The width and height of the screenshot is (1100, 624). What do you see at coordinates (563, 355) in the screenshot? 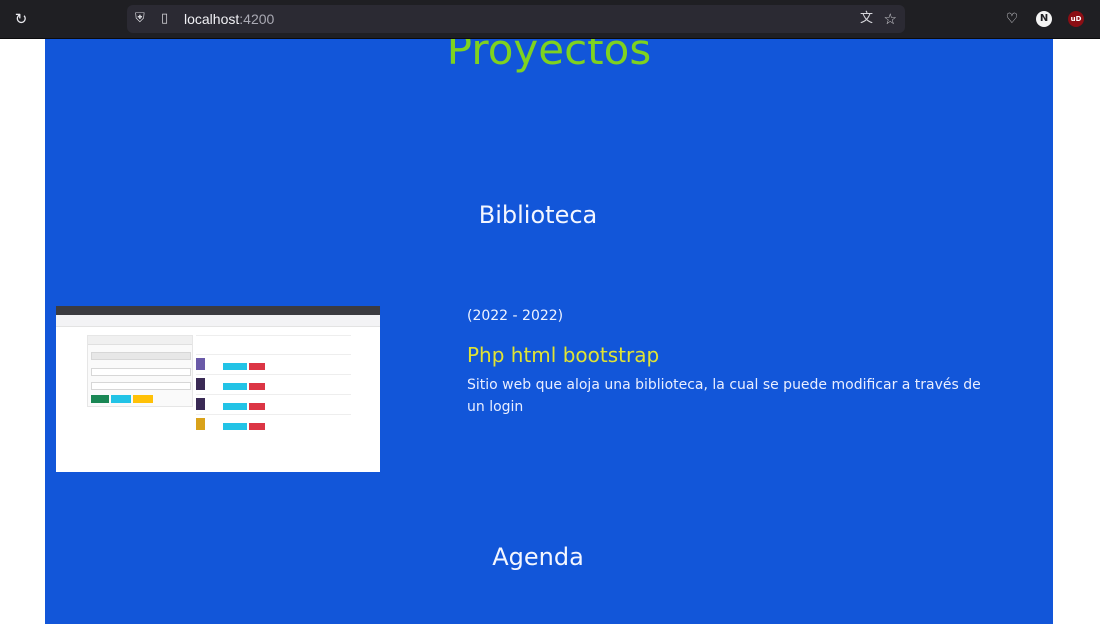
I see `project-name: Php html bootstrap` at bounding box center [563, 355].